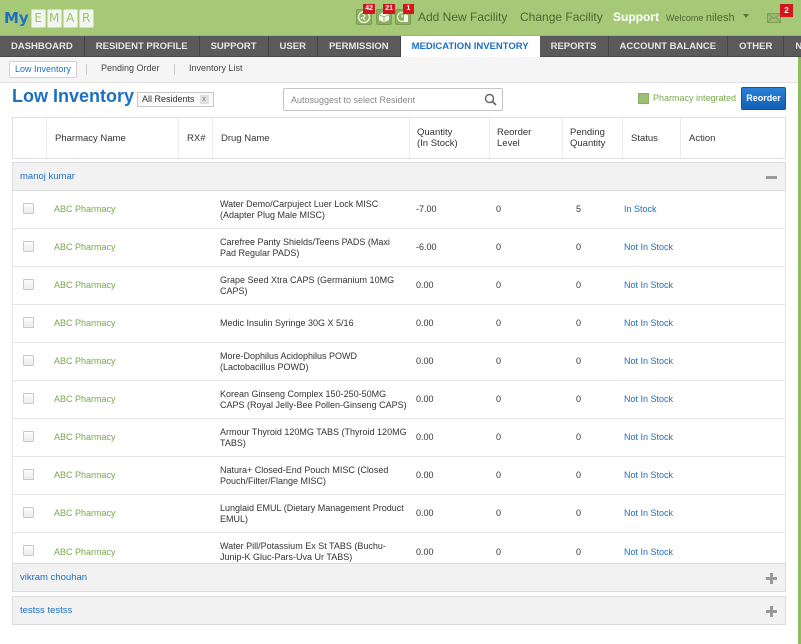  I want to click on resident-search, so click(393, 99).